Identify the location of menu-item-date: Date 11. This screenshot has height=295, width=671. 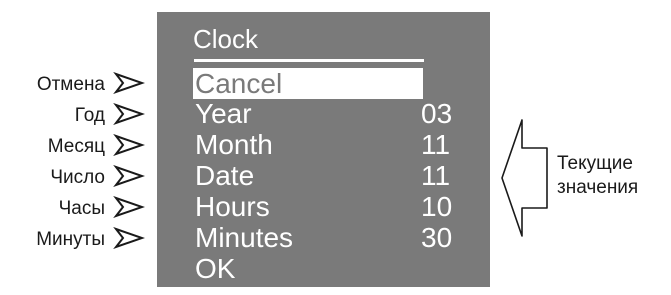
(329, 175).